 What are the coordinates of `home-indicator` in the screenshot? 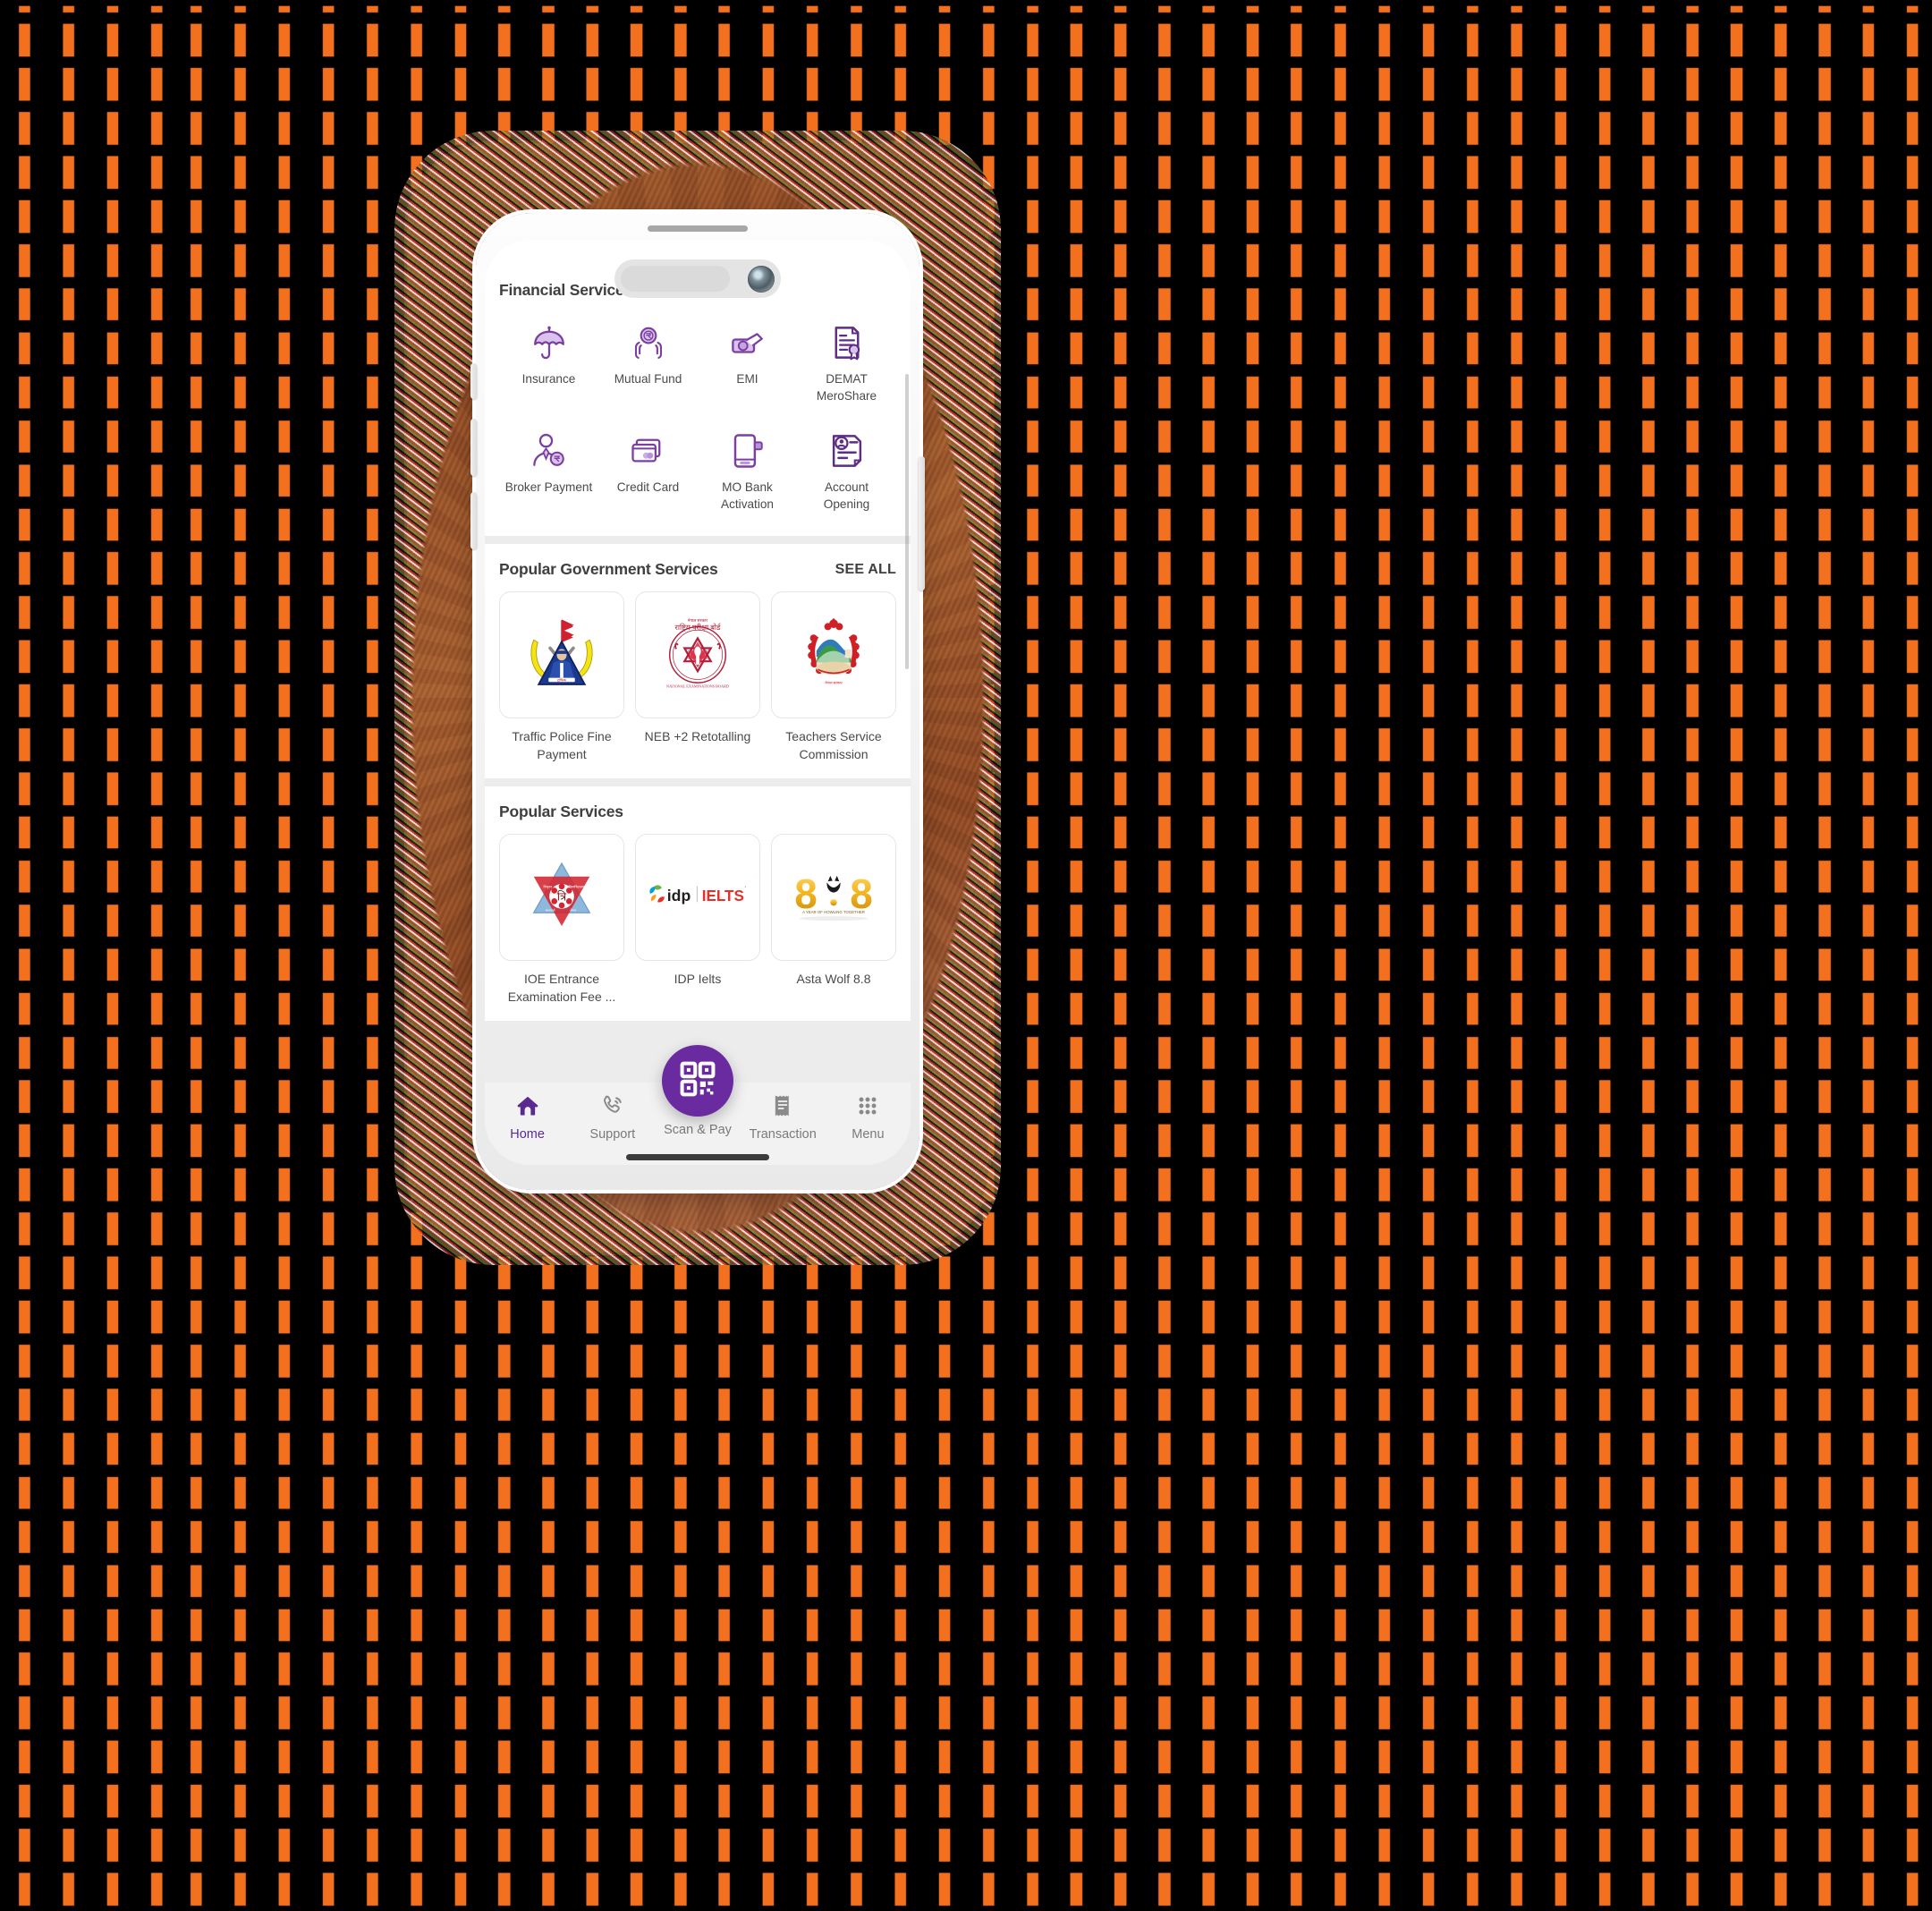 It's located at (697, 1157).